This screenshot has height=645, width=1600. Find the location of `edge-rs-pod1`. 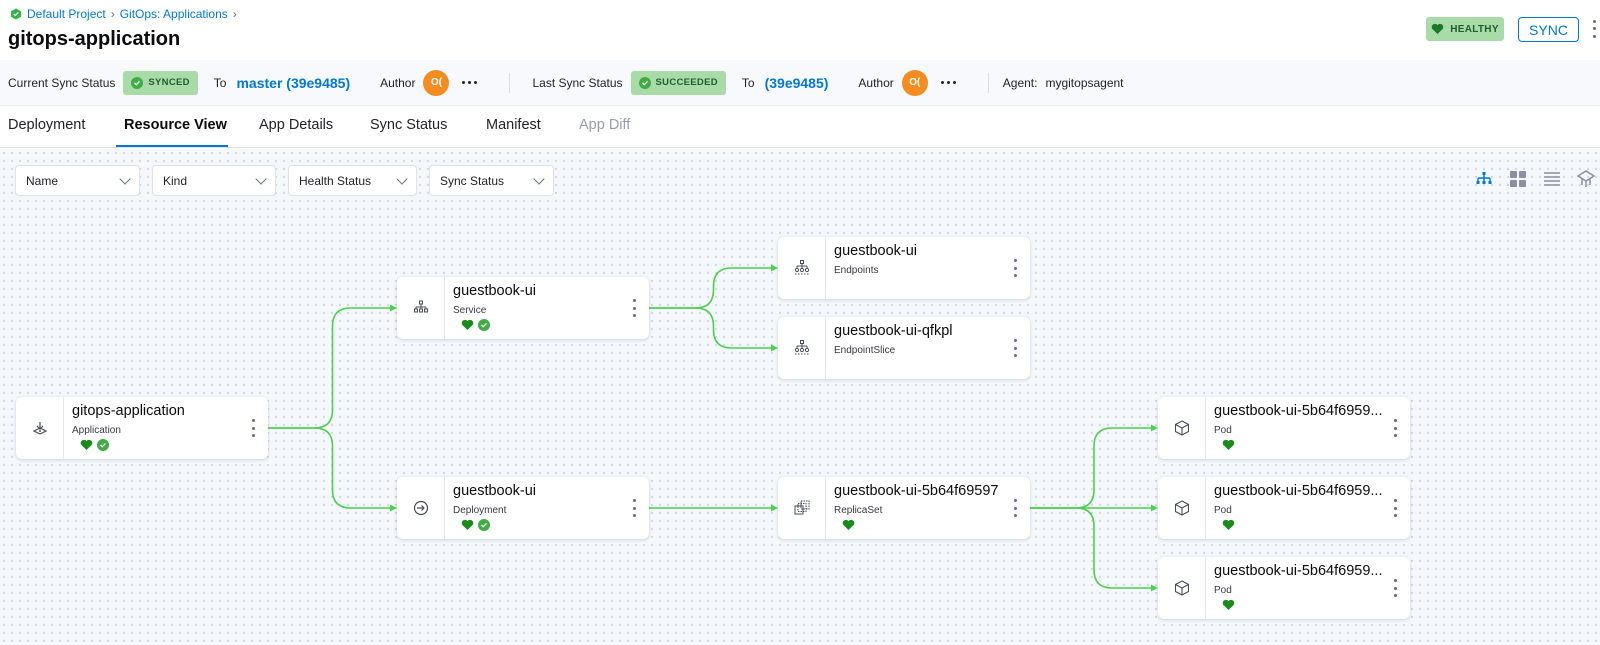

edge-rs-pod1 is located at coordinates (1091, 468).